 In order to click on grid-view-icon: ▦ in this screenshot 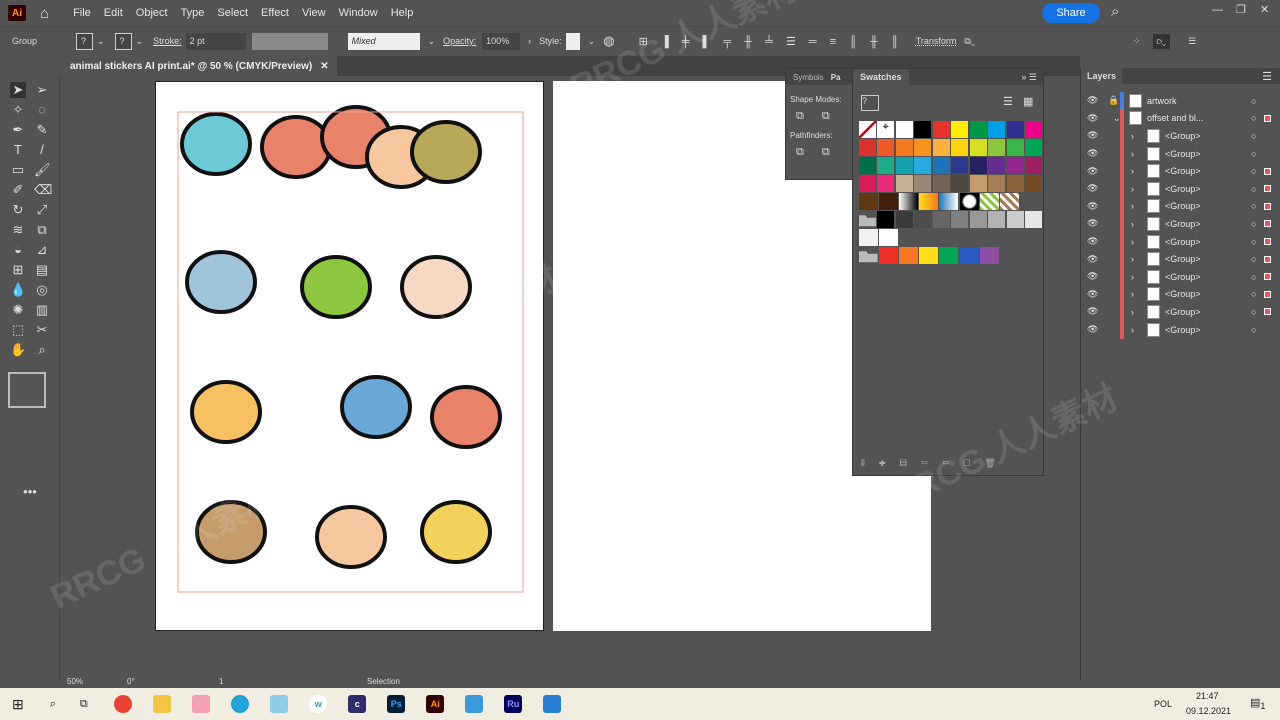, I will do `click(1028, 101)`.